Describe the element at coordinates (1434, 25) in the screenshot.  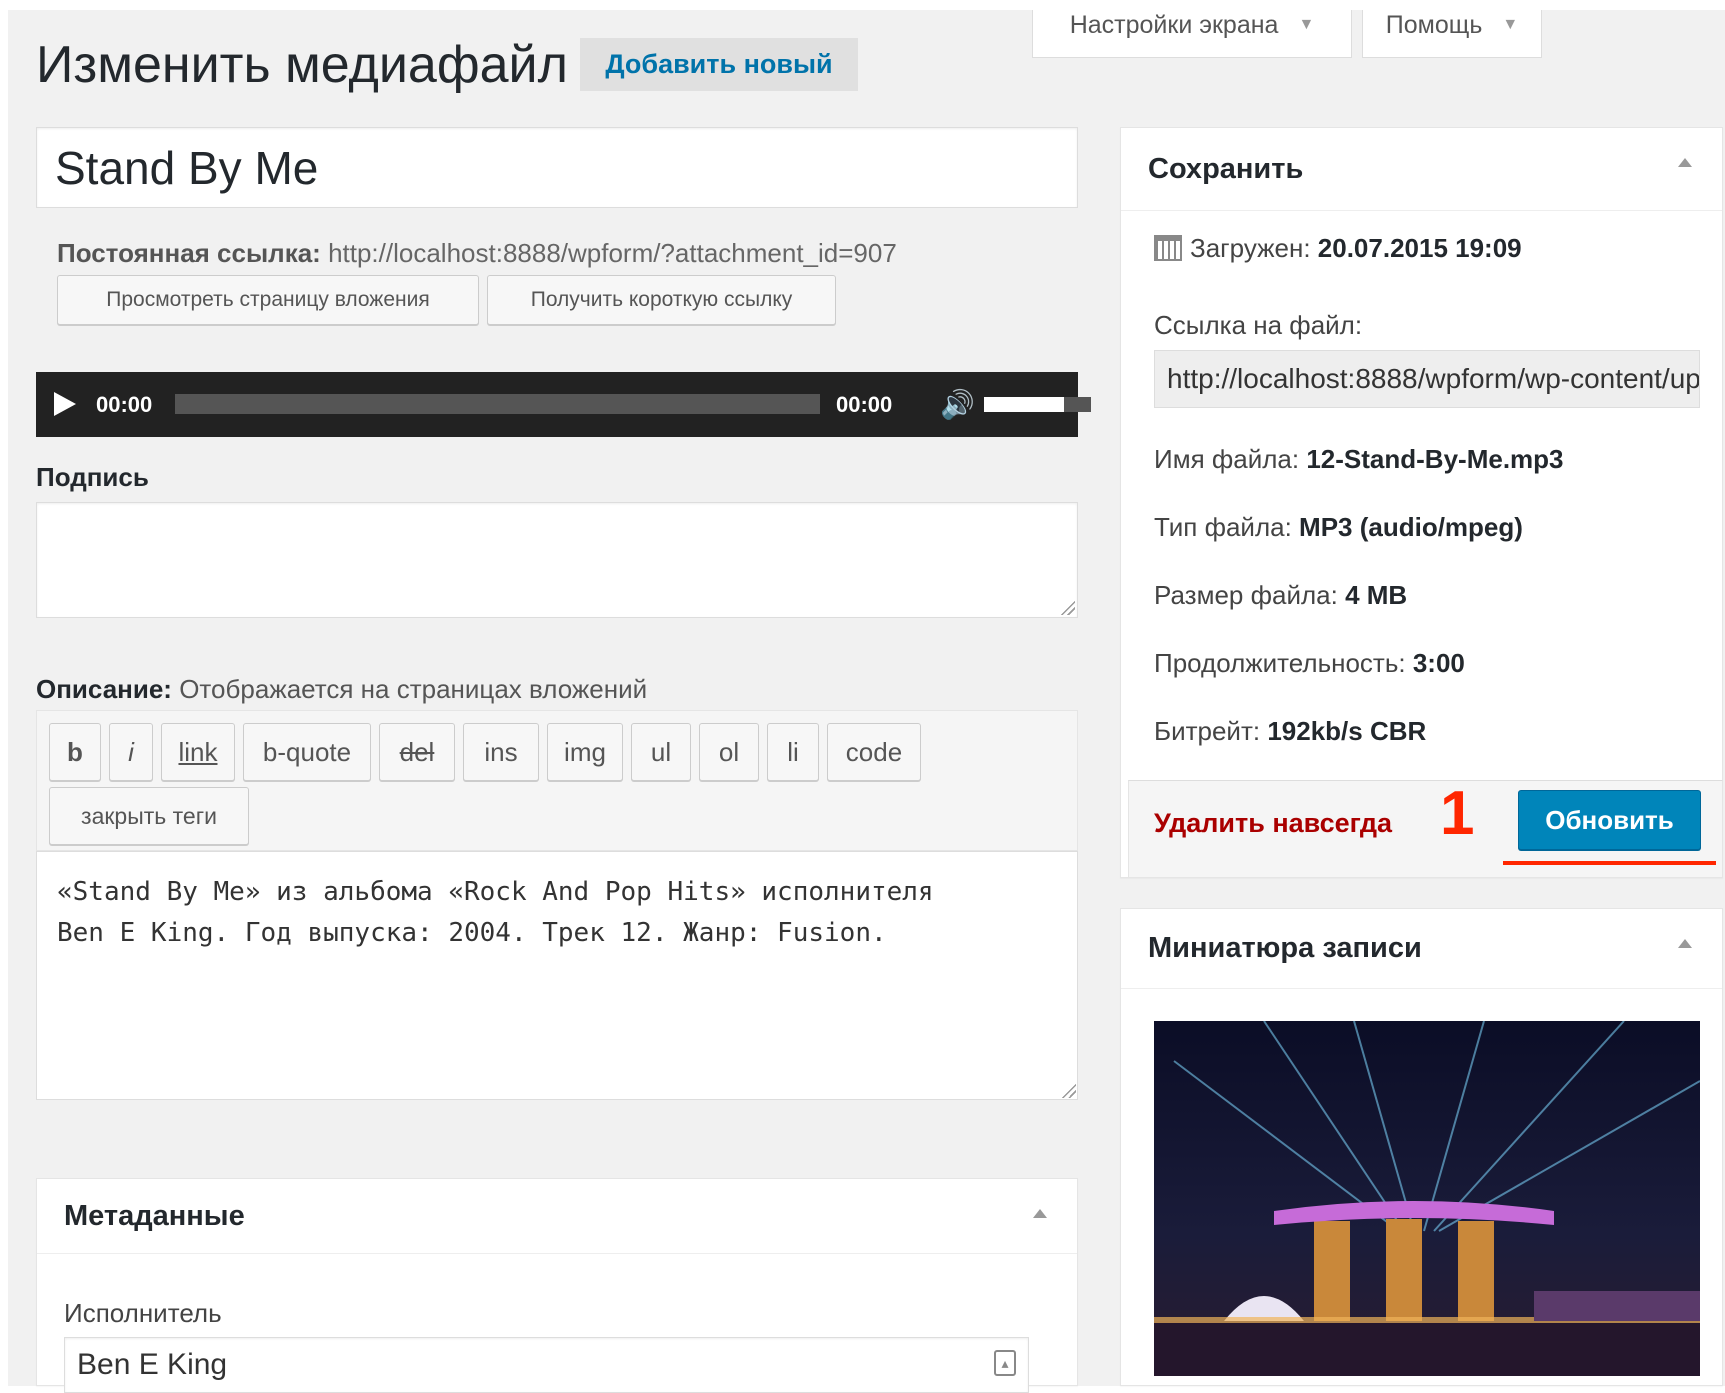
I see `help-label: Помощь` at that location.